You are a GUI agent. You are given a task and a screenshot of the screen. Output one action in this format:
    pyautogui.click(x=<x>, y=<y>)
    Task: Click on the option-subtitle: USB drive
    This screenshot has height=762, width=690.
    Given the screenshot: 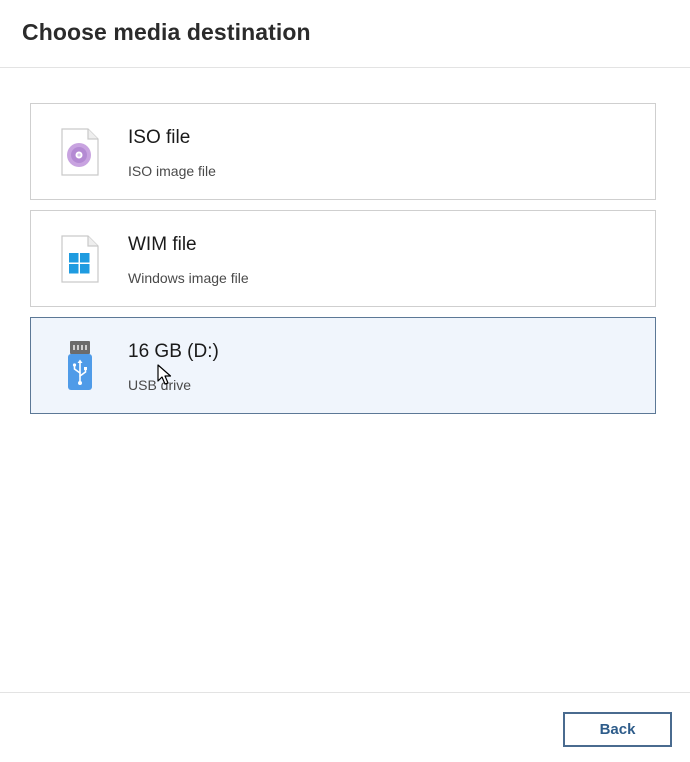 What is the action you would take?
    pyautogui.click(x=160, y=385)
    